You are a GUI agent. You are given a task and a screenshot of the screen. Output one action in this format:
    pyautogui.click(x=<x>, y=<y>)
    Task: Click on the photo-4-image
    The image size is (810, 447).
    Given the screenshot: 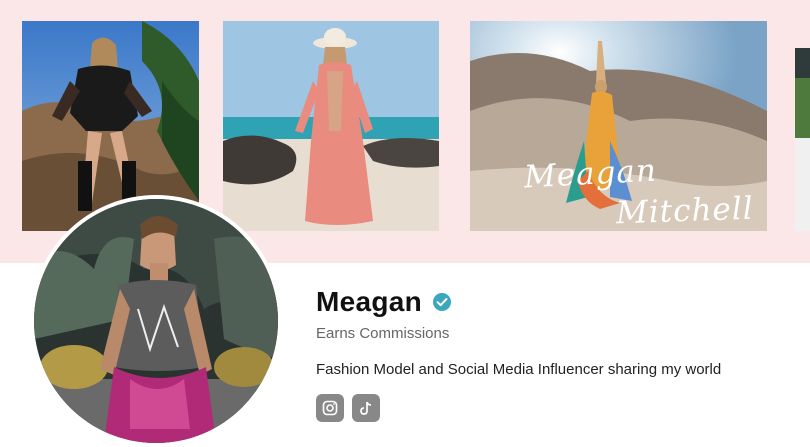 What is the action you would take?
    pyautogui.click(x=802, y=139)
    